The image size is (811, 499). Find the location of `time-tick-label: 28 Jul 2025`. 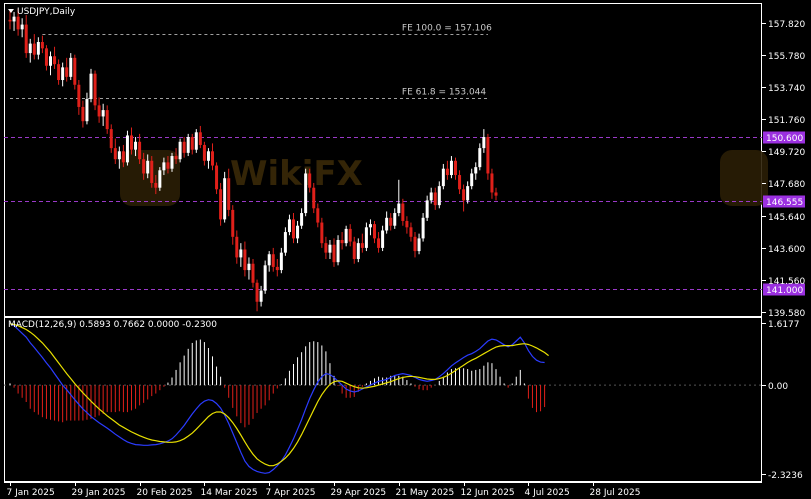

time-tick-label: 28 Jul 2025 is located at coordinates (615, 493).